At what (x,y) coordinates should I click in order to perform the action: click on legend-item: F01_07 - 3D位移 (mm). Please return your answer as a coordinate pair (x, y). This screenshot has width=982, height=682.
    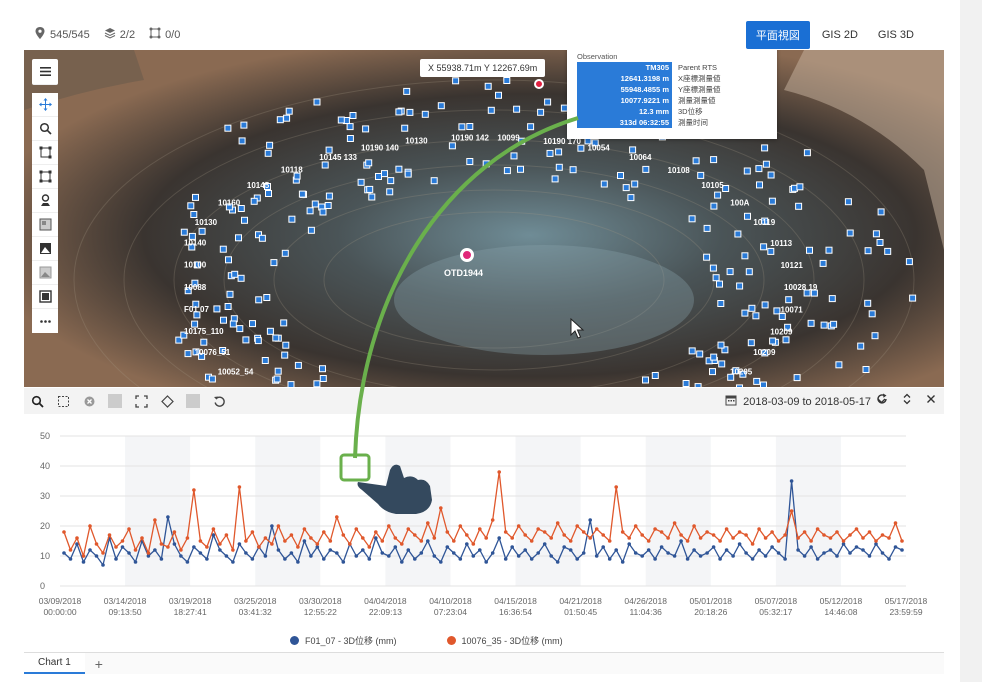
    Looking at the image, I should click on (343, 640).